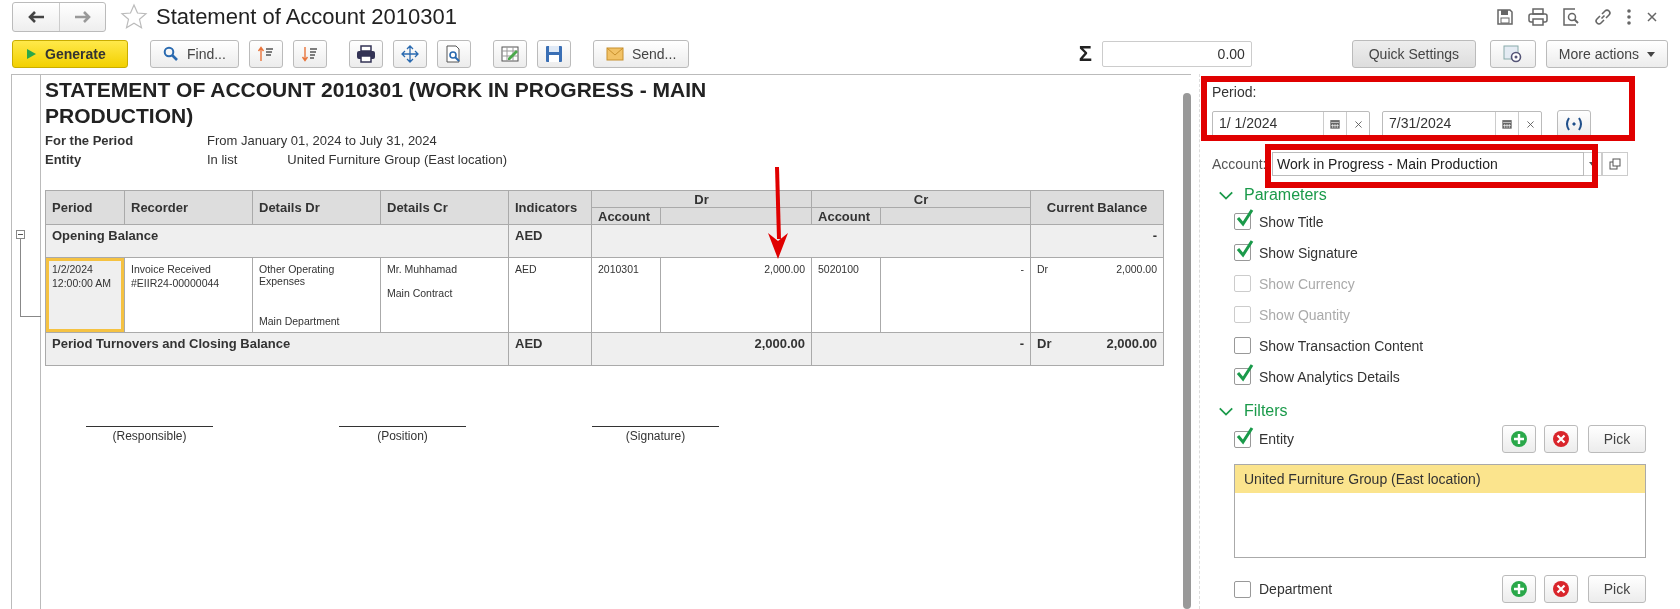  Describe the element at coordinates (921, 199) in the screenshot. I see `column-header: Cr` at that location.